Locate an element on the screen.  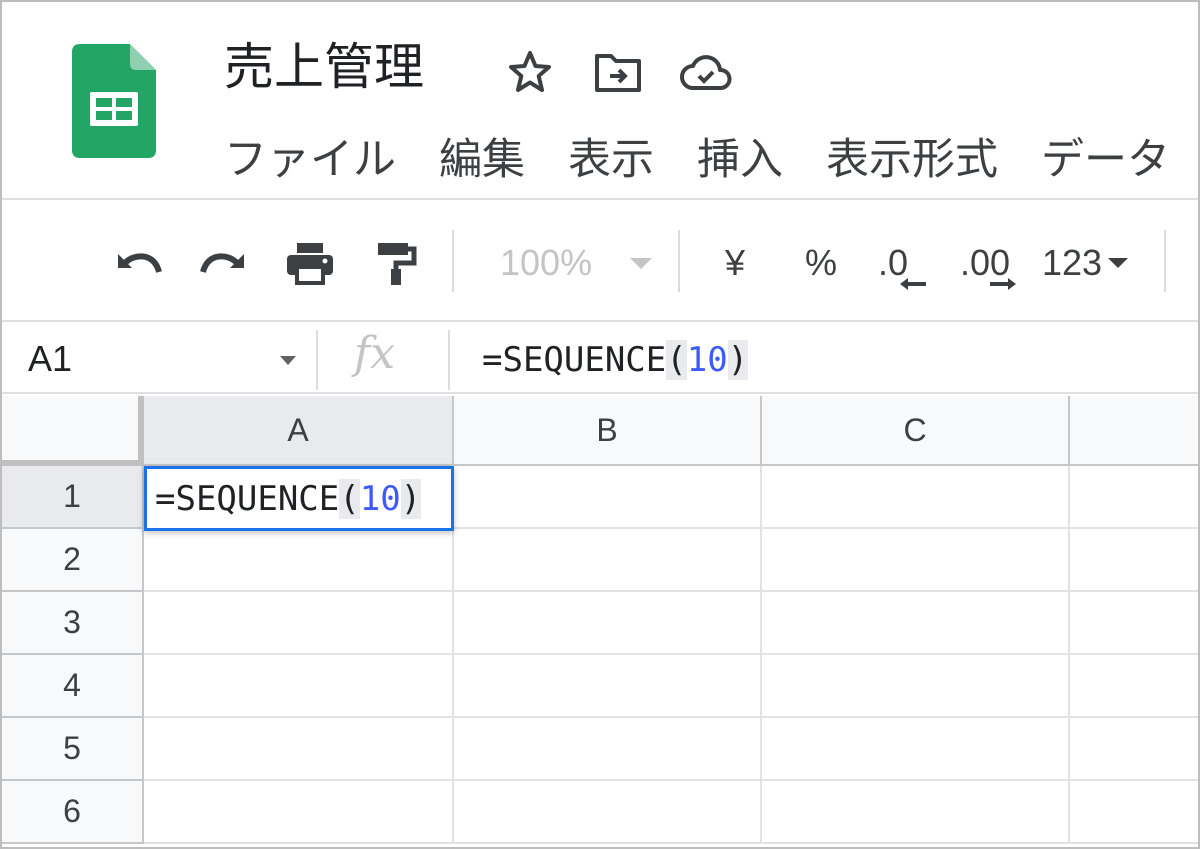
cell-c1 is located at coordinates (916, 497).